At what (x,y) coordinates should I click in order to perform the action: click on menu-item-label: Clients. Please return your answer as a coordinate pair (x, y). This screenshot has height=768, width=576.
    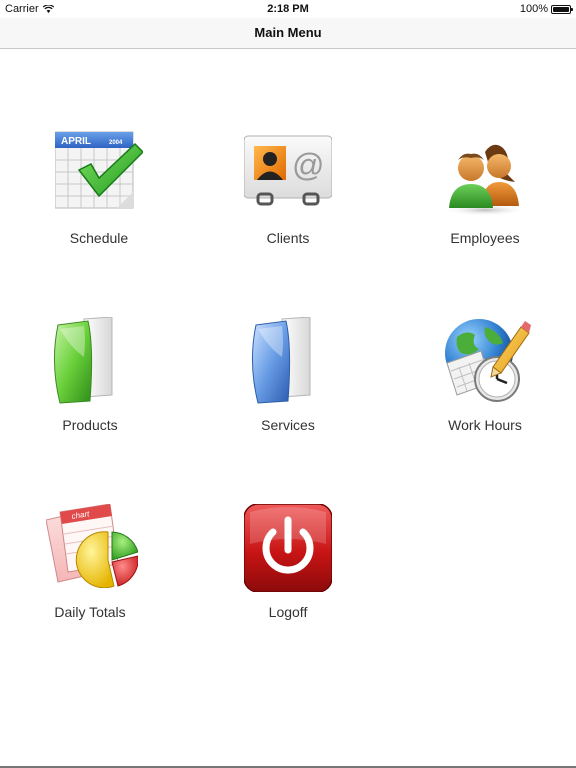
    Looking at the image, I should click on (288, 238).